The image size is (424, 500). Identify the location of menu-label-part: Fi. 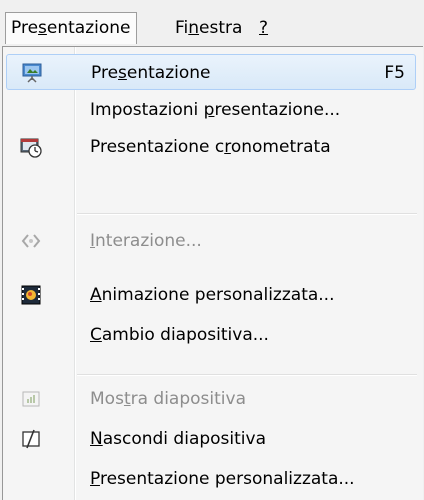
(182, 28).